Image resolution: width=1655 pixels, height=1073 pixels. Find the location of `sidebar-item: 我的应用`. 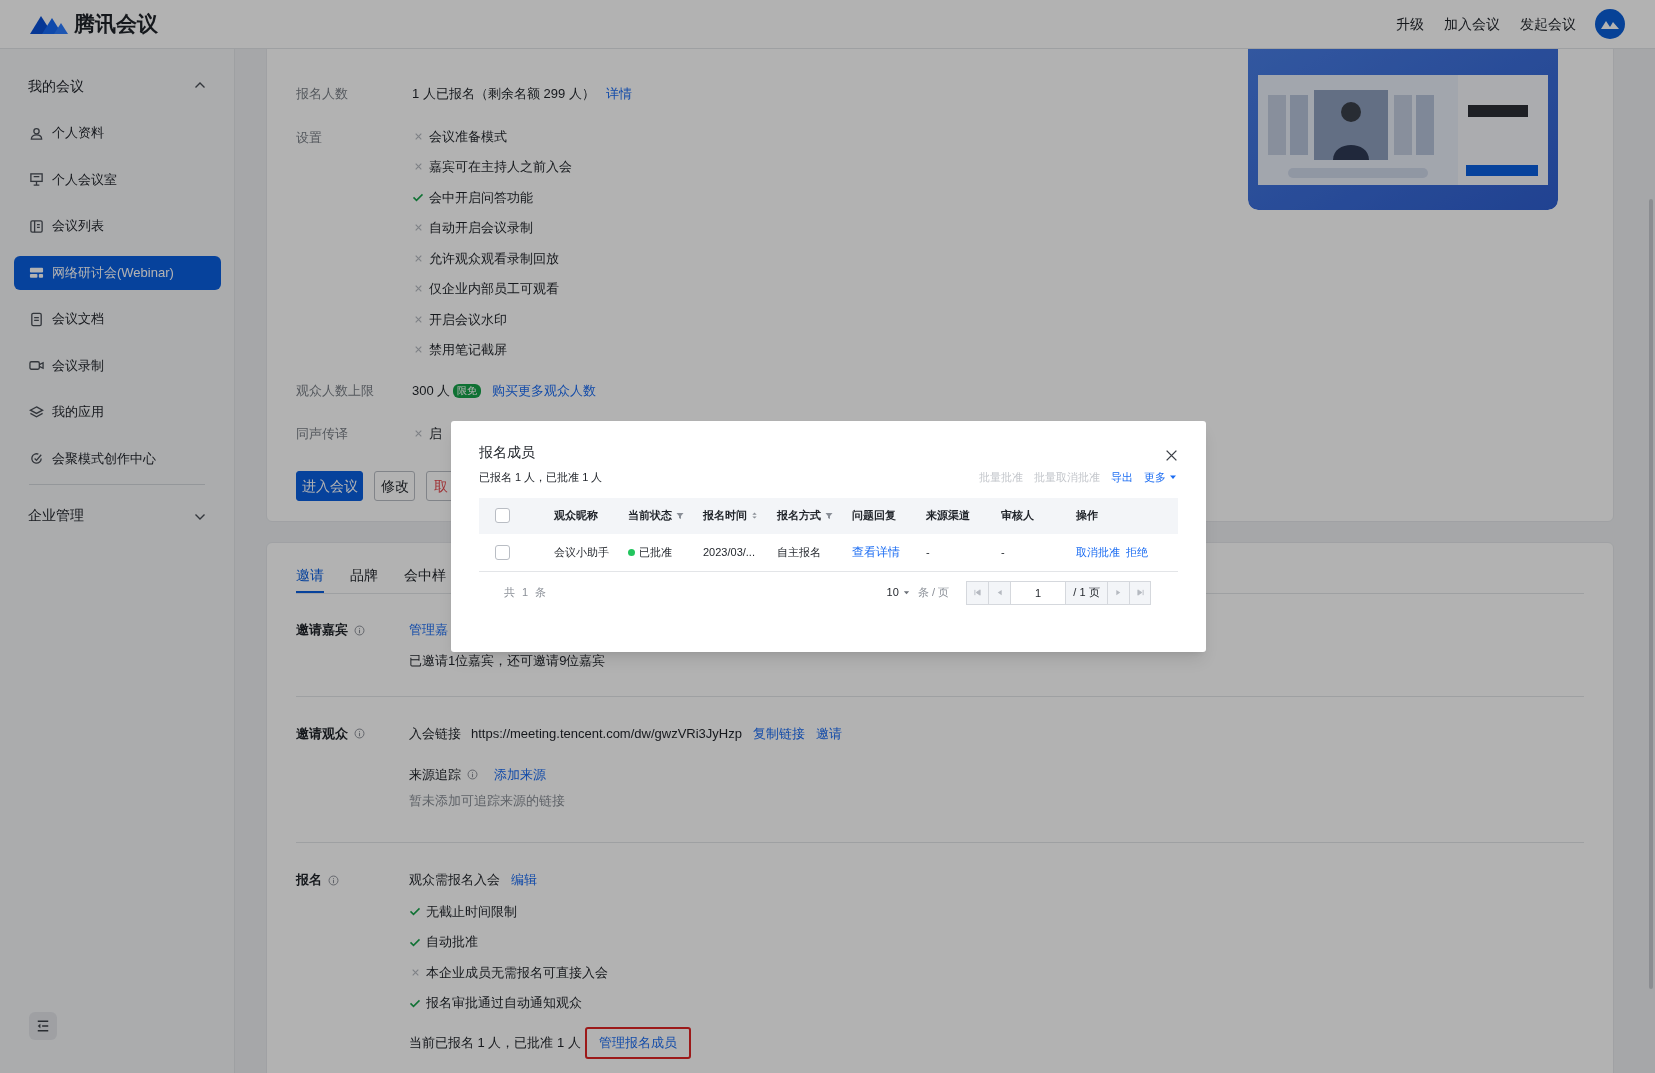

sidebar-item: 我的应用 is located at coordinates (117, 412).